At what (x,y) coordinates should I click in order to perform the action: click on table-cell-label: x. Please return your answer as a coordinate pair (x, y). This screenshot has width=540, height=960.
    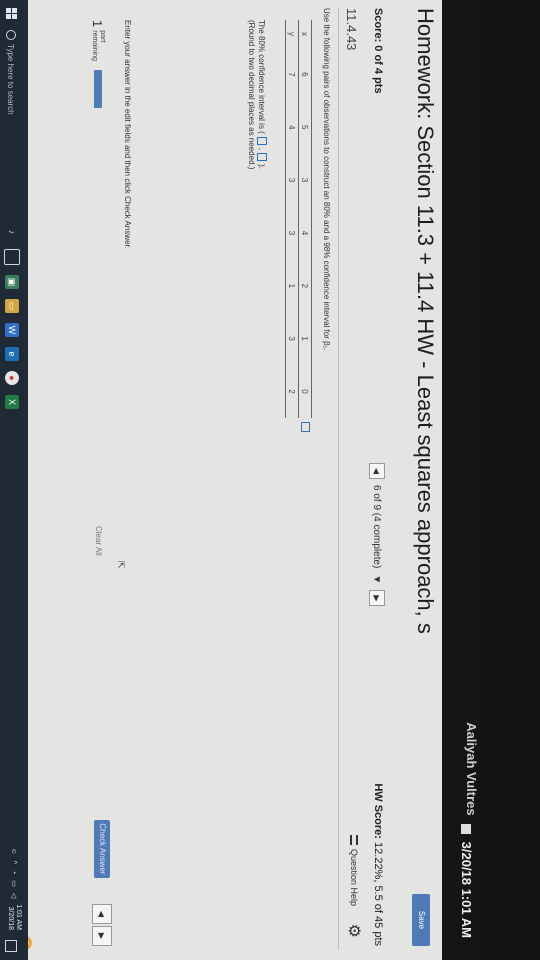
    Looking at the image, I should click on (305, 34).